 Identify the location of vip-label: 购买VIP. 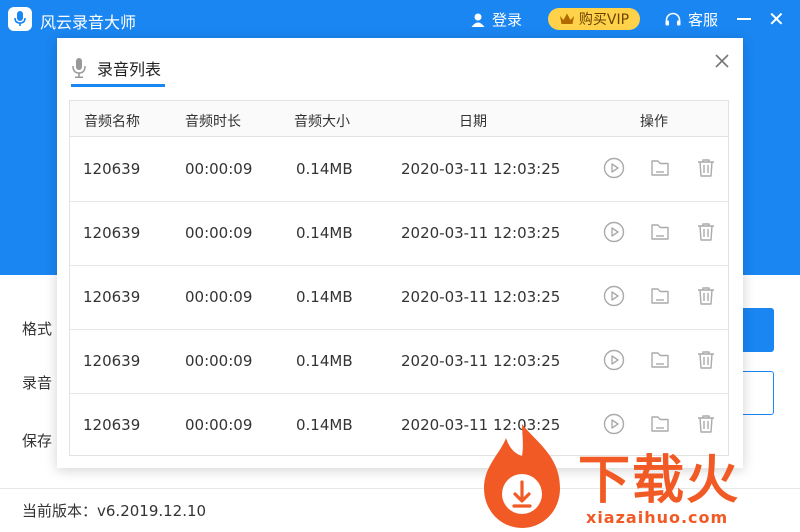
(604, 20).